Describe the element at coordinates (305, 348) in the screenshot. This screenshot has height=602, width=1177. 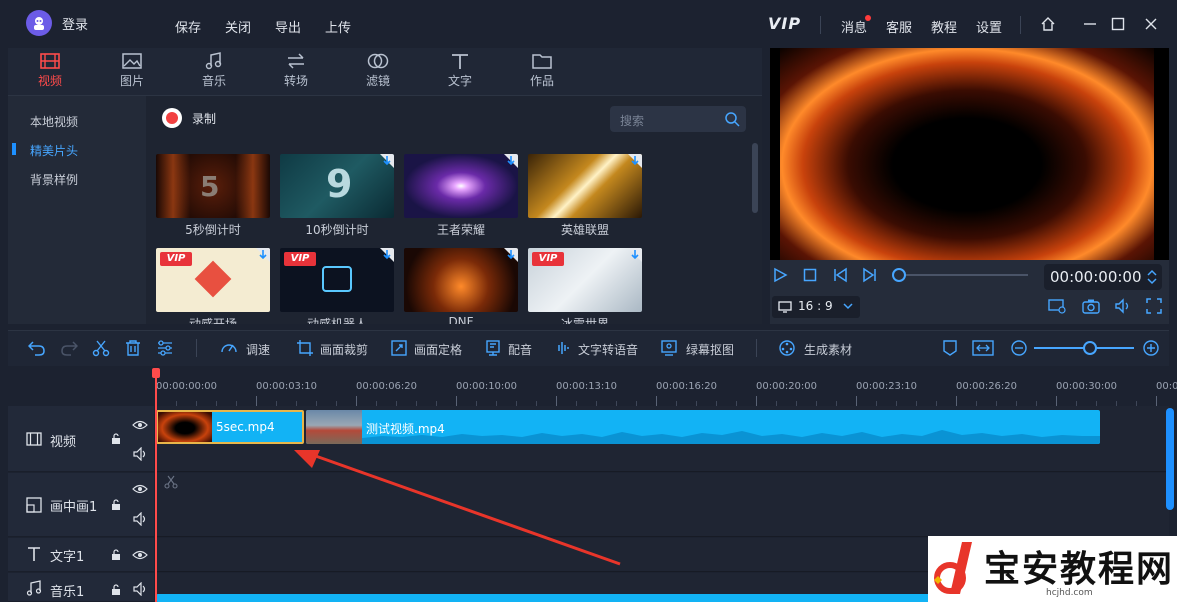
I see `crop-icon` at that location.